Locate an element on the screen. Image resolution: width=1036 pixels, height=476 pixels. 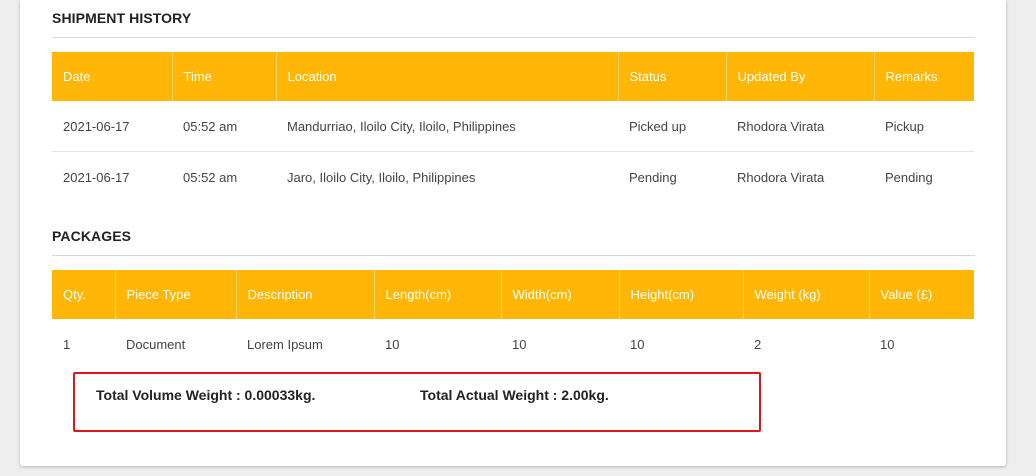
cell-piece-type: Document is located at coordinates (156, 344).